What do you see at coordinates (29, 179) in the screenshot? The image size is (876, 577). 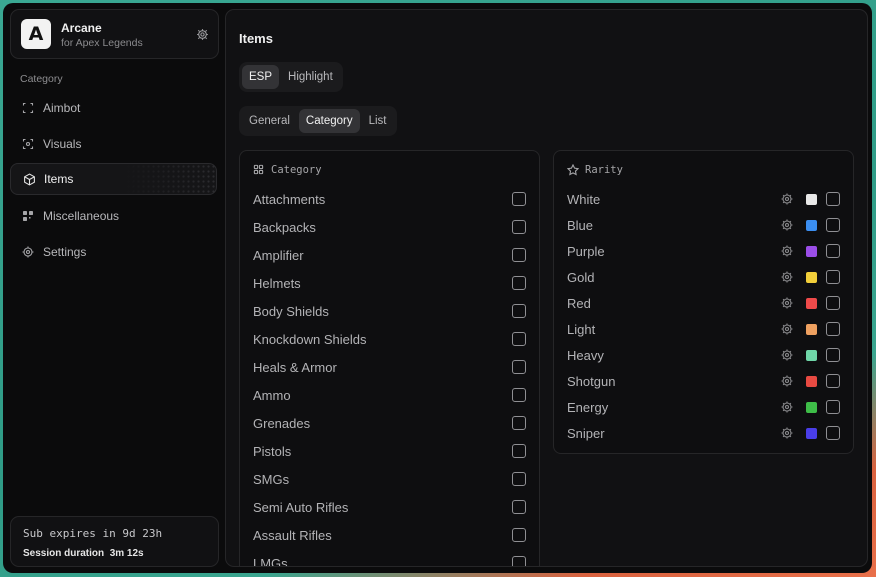 I see `box-icon` at bounding box center [29, 179].